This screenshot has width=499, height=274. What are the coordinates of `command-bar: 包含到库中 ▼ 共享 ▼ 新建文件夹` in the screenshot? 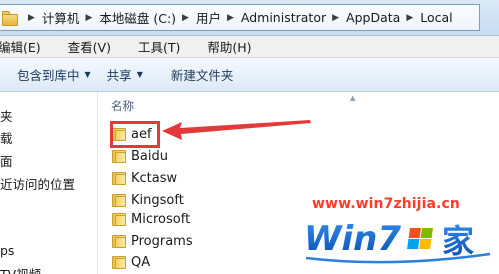 It's located at (249, 75).